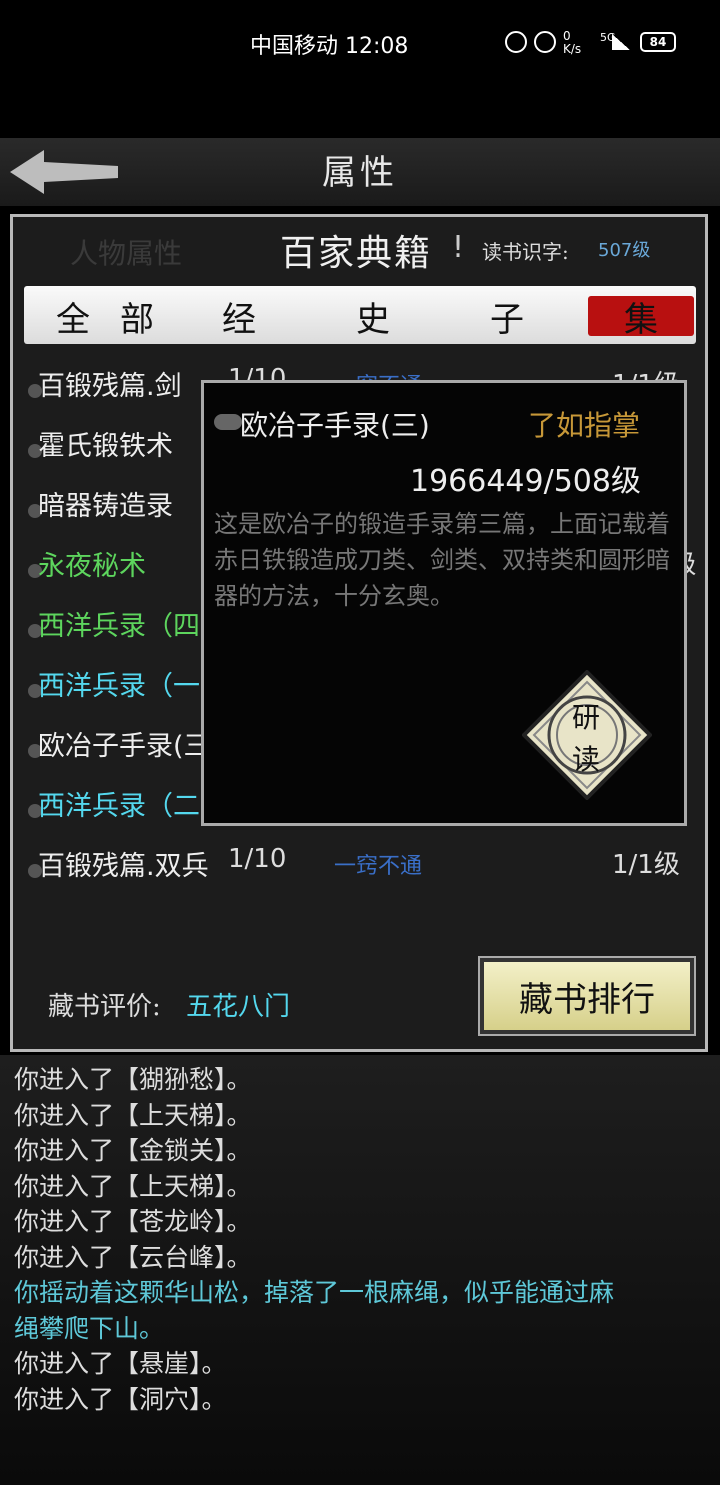 The height and width of the screenshot is (1485, 720). I want to click on collection-eval-value: 五花八门, so click(238, 1007).